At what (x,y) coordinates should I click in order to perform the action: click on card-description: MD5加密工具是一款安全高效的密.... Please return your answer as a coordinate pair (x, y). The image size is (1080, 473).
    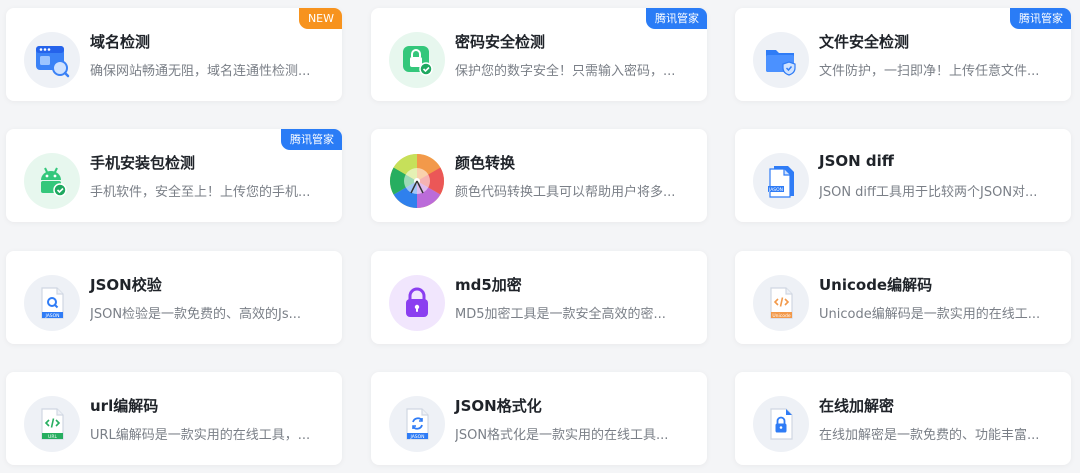
    Looking at the image, I should click on (560, 314).